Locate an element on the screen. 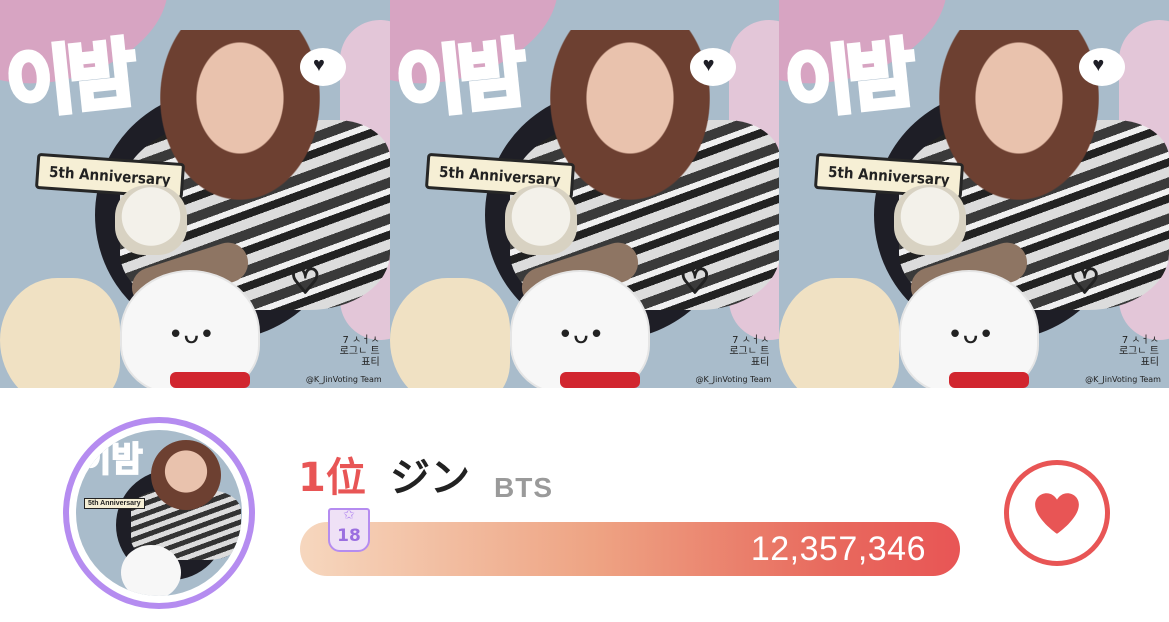 This screenshot has height=622, width=1169. avatar-anniversary-label: 5th Anniversary is located at coordinates (114, 503).